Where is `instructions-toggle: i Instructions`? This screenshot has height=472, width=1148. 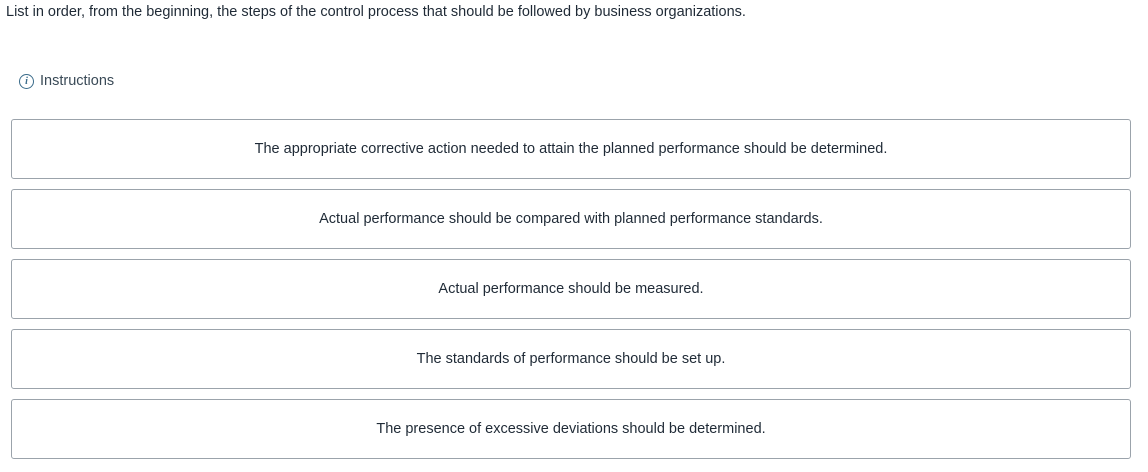
instructions-toggle: i Instructions is located at coordinates (66, 81).